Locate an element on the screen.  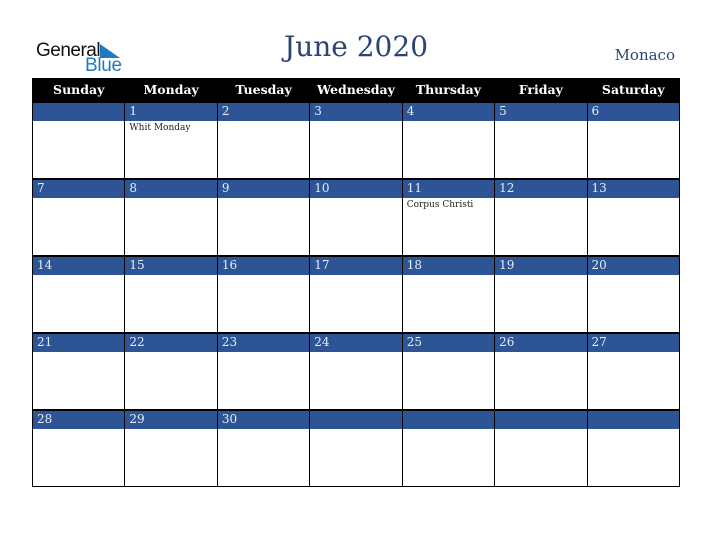
week-date-band: 28 29 30 is located at coordinates (356, 419).